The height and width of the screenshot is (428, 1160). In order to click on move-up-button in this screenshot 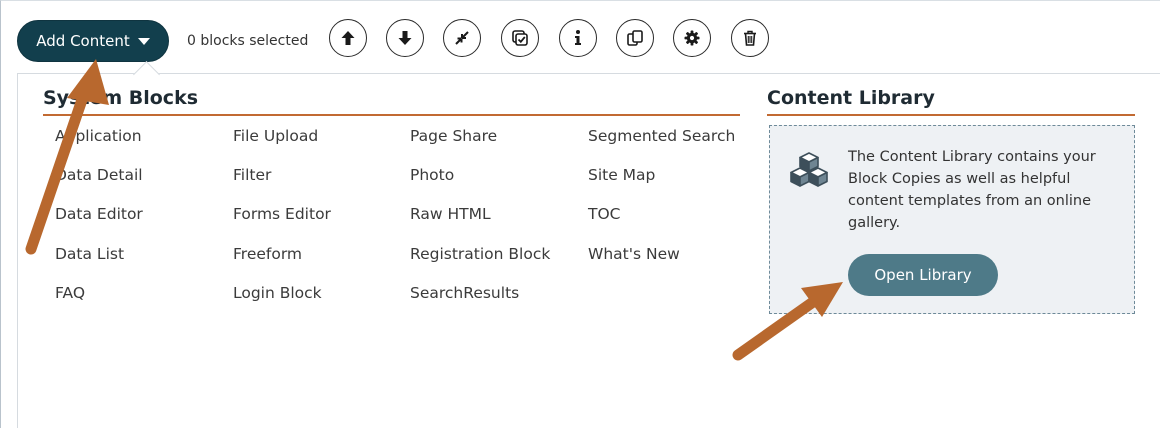, I will do `click(348, 38)`.